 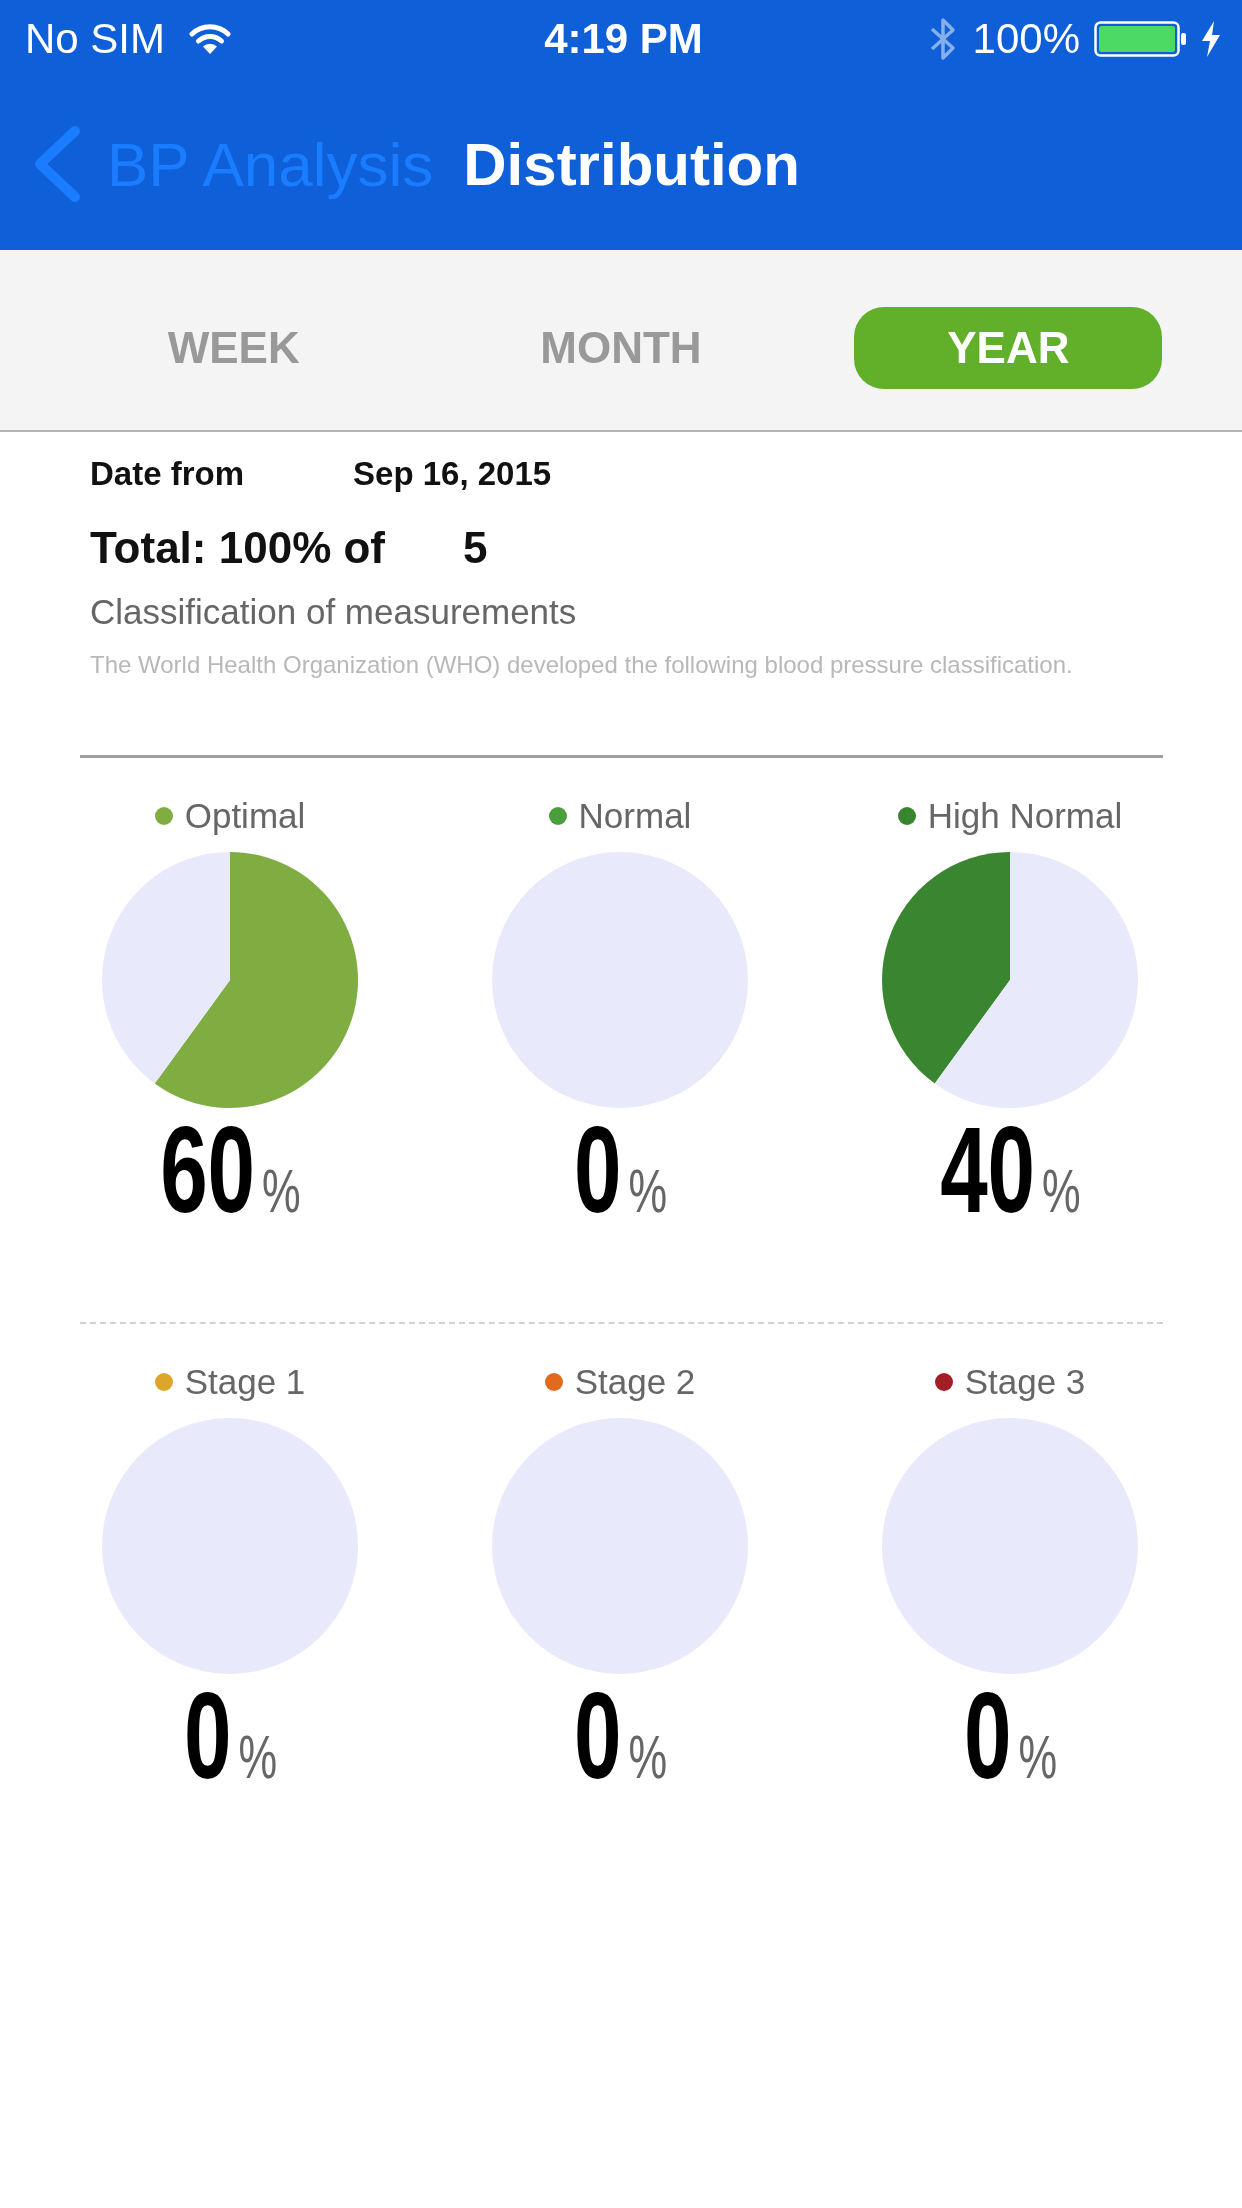 What do you see at coordinates (245, 816) in the screenshot?
I see `legend-label: Optimal` at bounding box center [245, 816].